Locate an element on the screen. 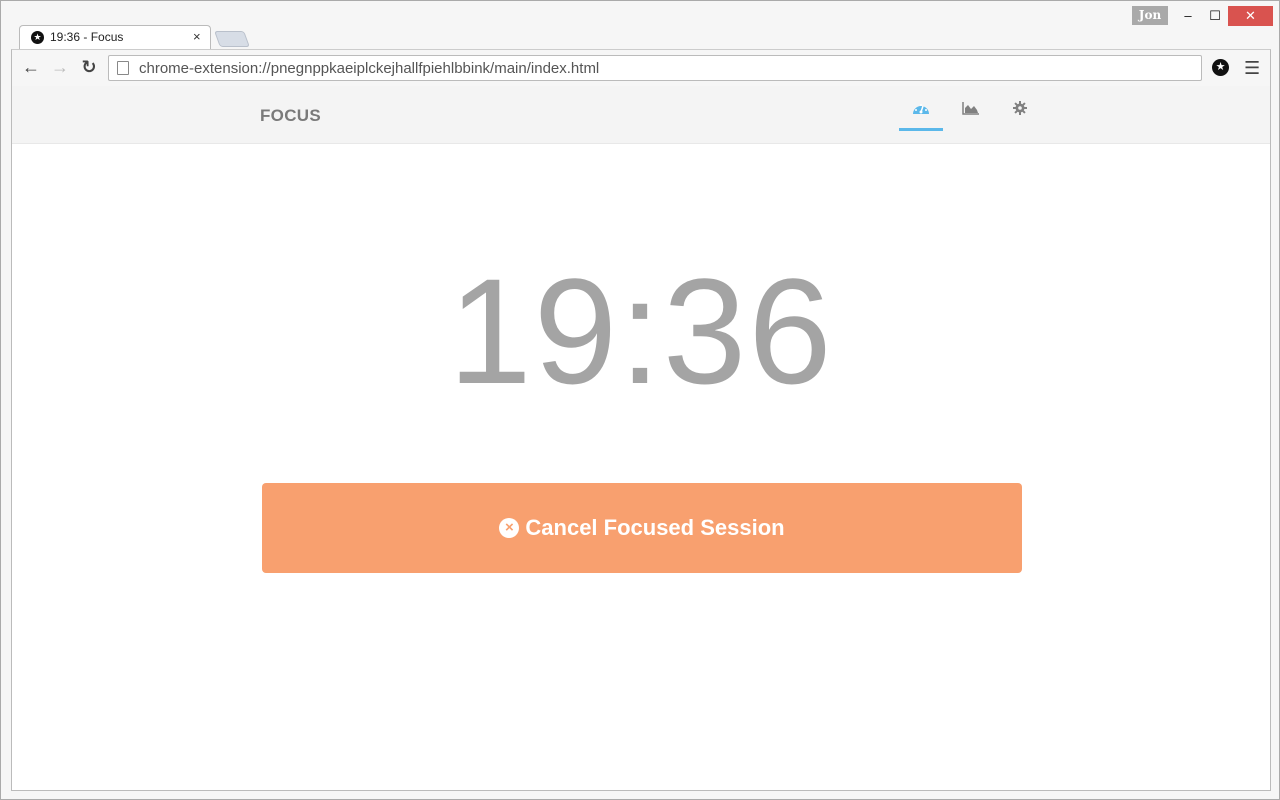  close-window-button: ✕ is located at coordinates (1250, 16).